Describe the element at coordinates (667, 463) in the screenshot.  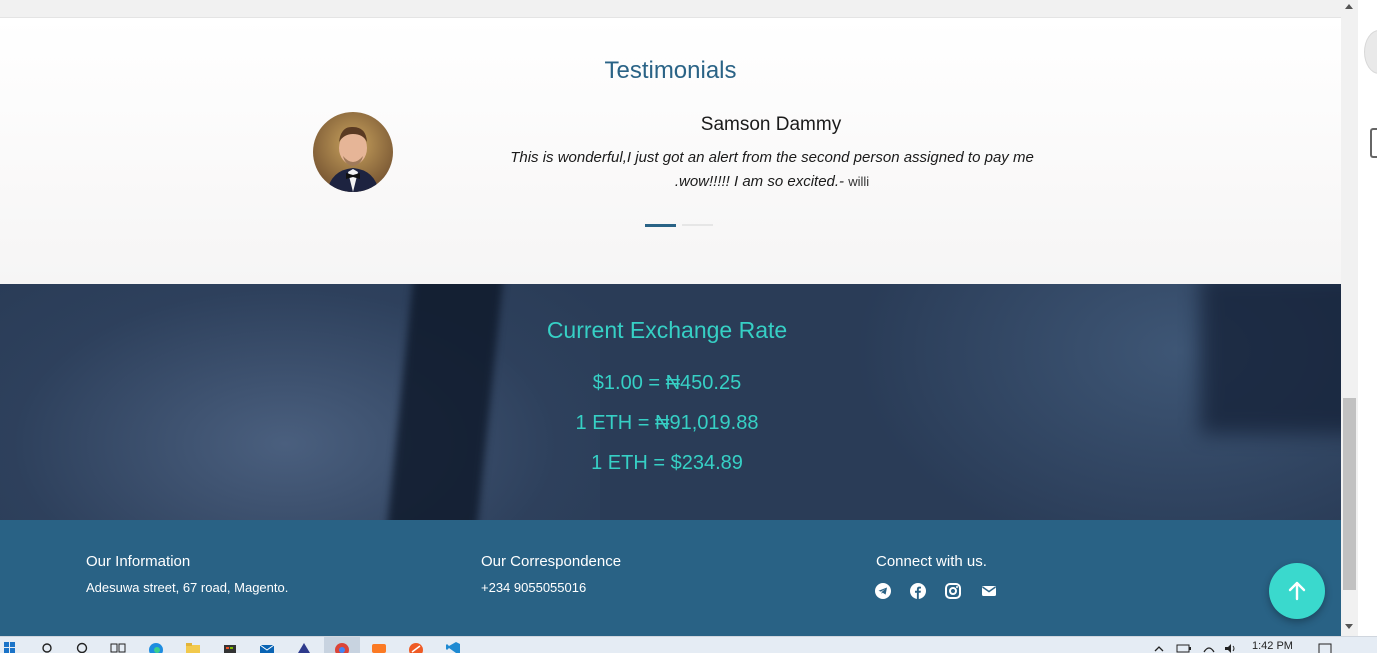
I see `rate-eth-usd: 1 ETH = $234.89` at that location.